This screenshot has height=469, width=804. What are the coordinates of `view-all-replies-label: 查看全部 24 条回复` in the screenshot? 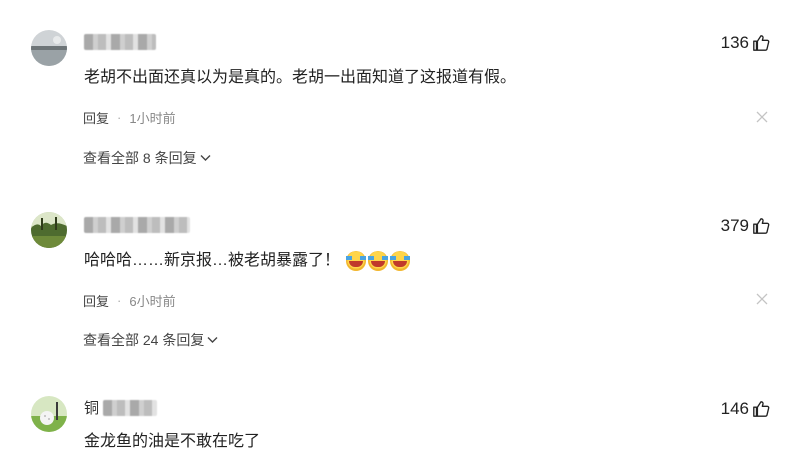 It's located at (144, 340).